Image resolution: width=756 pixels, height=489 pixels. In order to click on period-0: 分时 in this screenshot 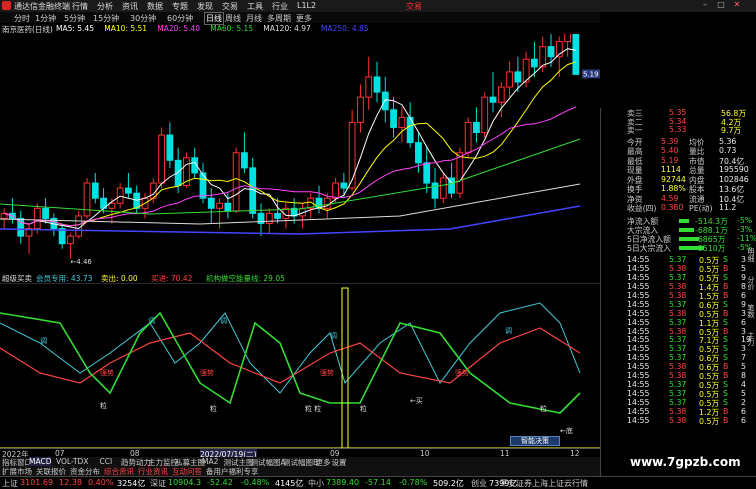, I will do `click(22, 18)`.